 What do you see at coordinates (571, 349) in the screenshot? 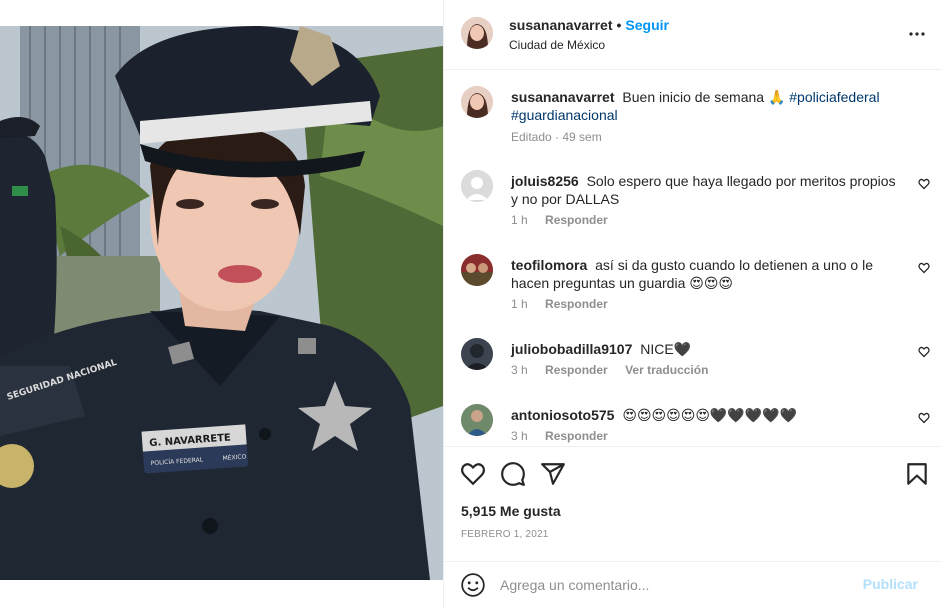
I see `comment-username: juliobobadilla9107` at bounding box center [571, 349].